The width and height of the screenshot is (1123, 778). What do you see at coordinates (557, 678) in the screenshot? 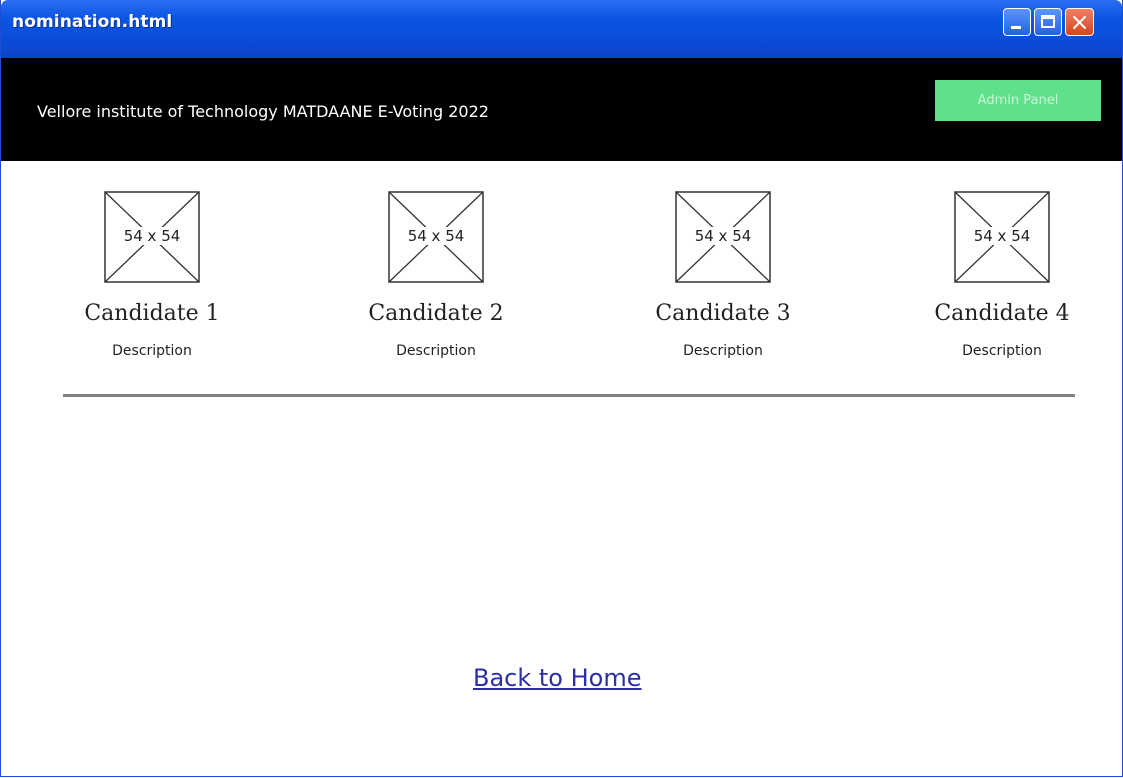
I see `back-to-home-link: Back to Home` at bounding box center [557, 678].